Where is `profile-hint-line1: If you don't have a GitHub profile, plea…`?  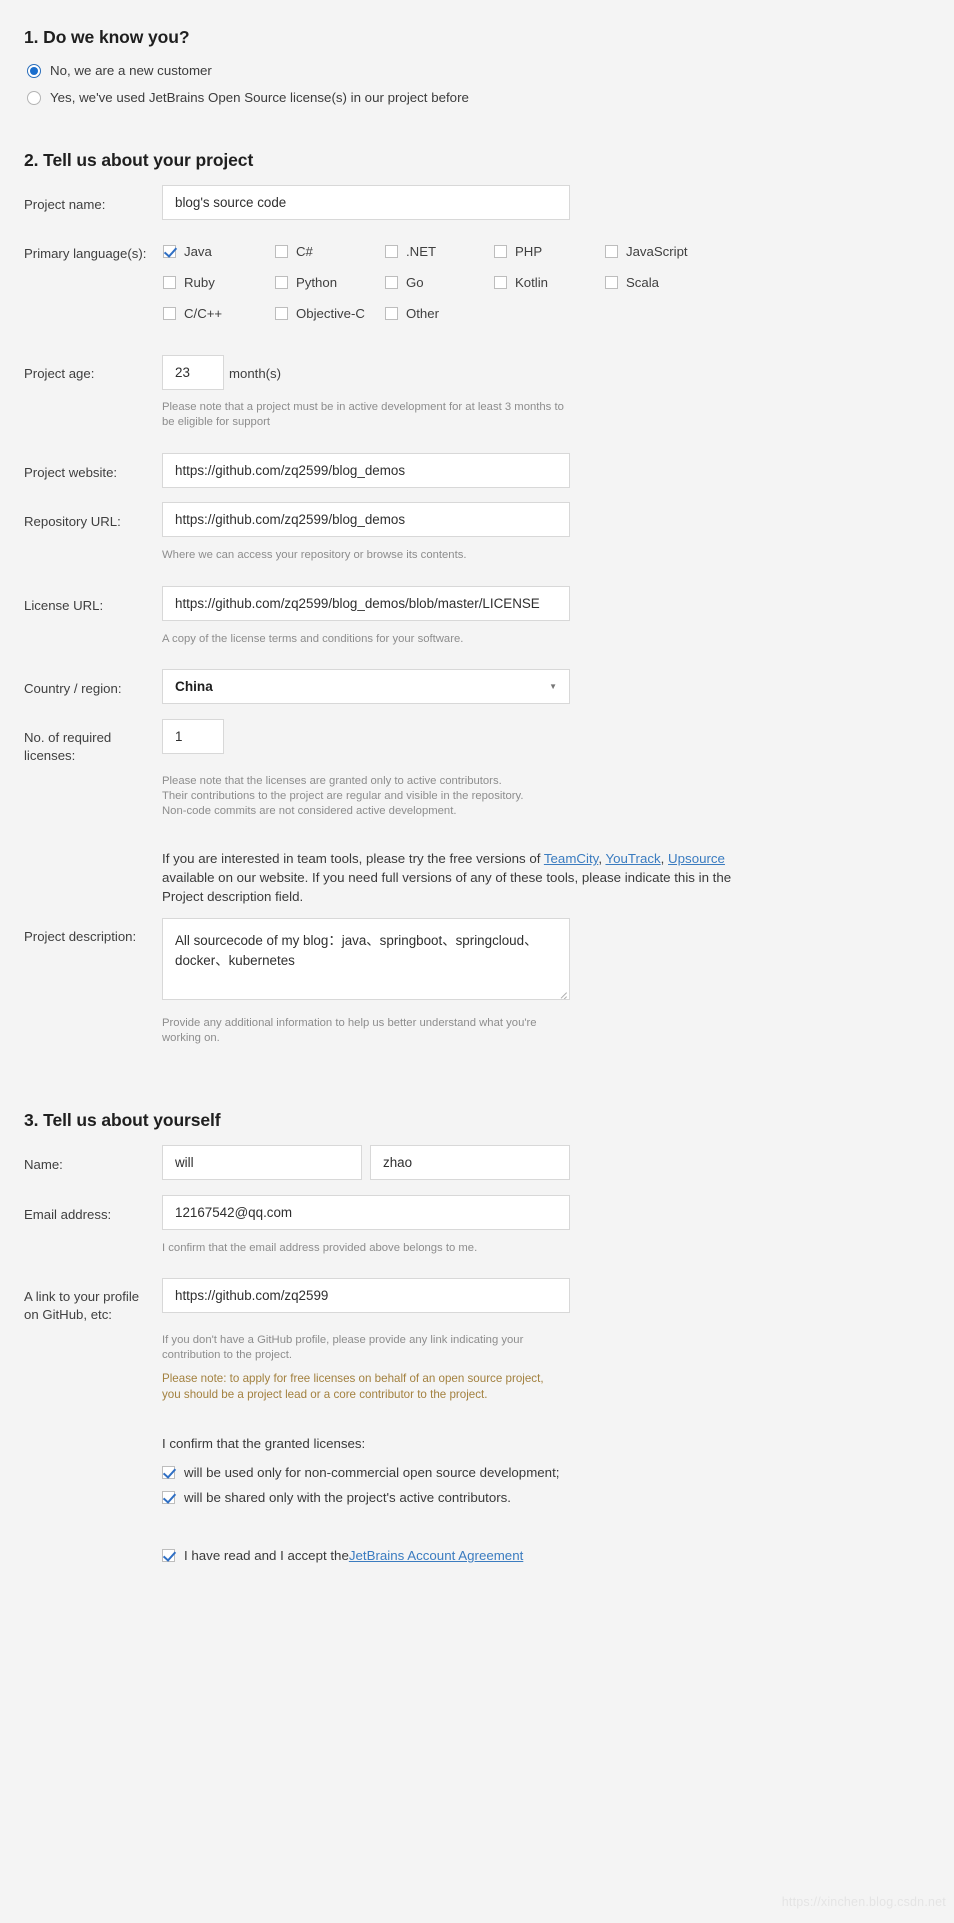 profile-hint-line1: If you don't have a GitHub profile, plea… is located at coordinates (343, 1340).